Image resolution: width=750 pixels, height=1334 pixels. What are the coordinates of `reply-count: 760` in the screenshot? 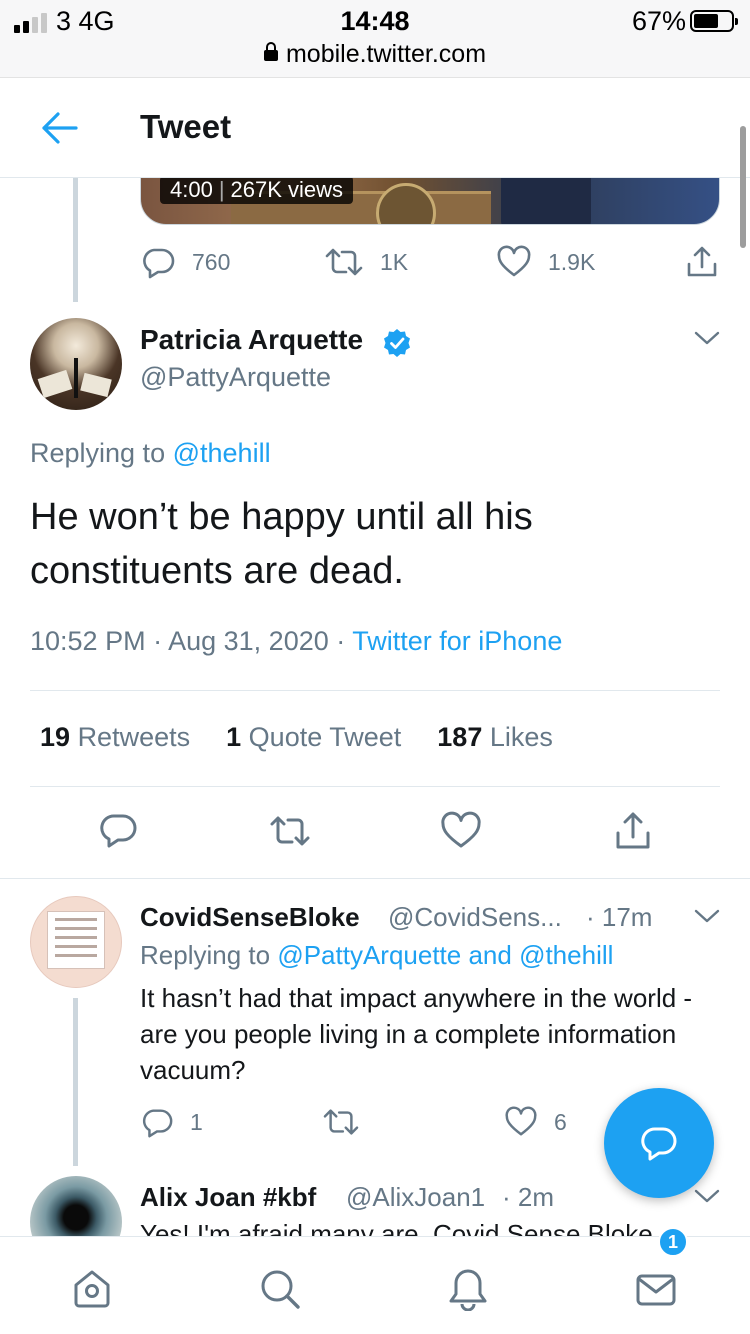 It's located at (211, 261).